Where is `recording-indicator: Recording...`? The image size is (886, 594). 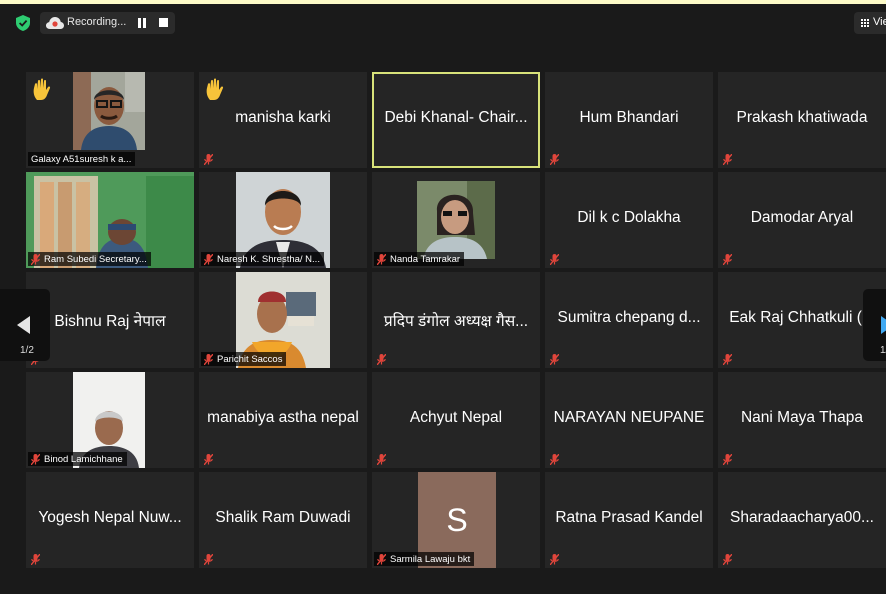 recording-indicator: Recording... is located at coordinates (107, 23).